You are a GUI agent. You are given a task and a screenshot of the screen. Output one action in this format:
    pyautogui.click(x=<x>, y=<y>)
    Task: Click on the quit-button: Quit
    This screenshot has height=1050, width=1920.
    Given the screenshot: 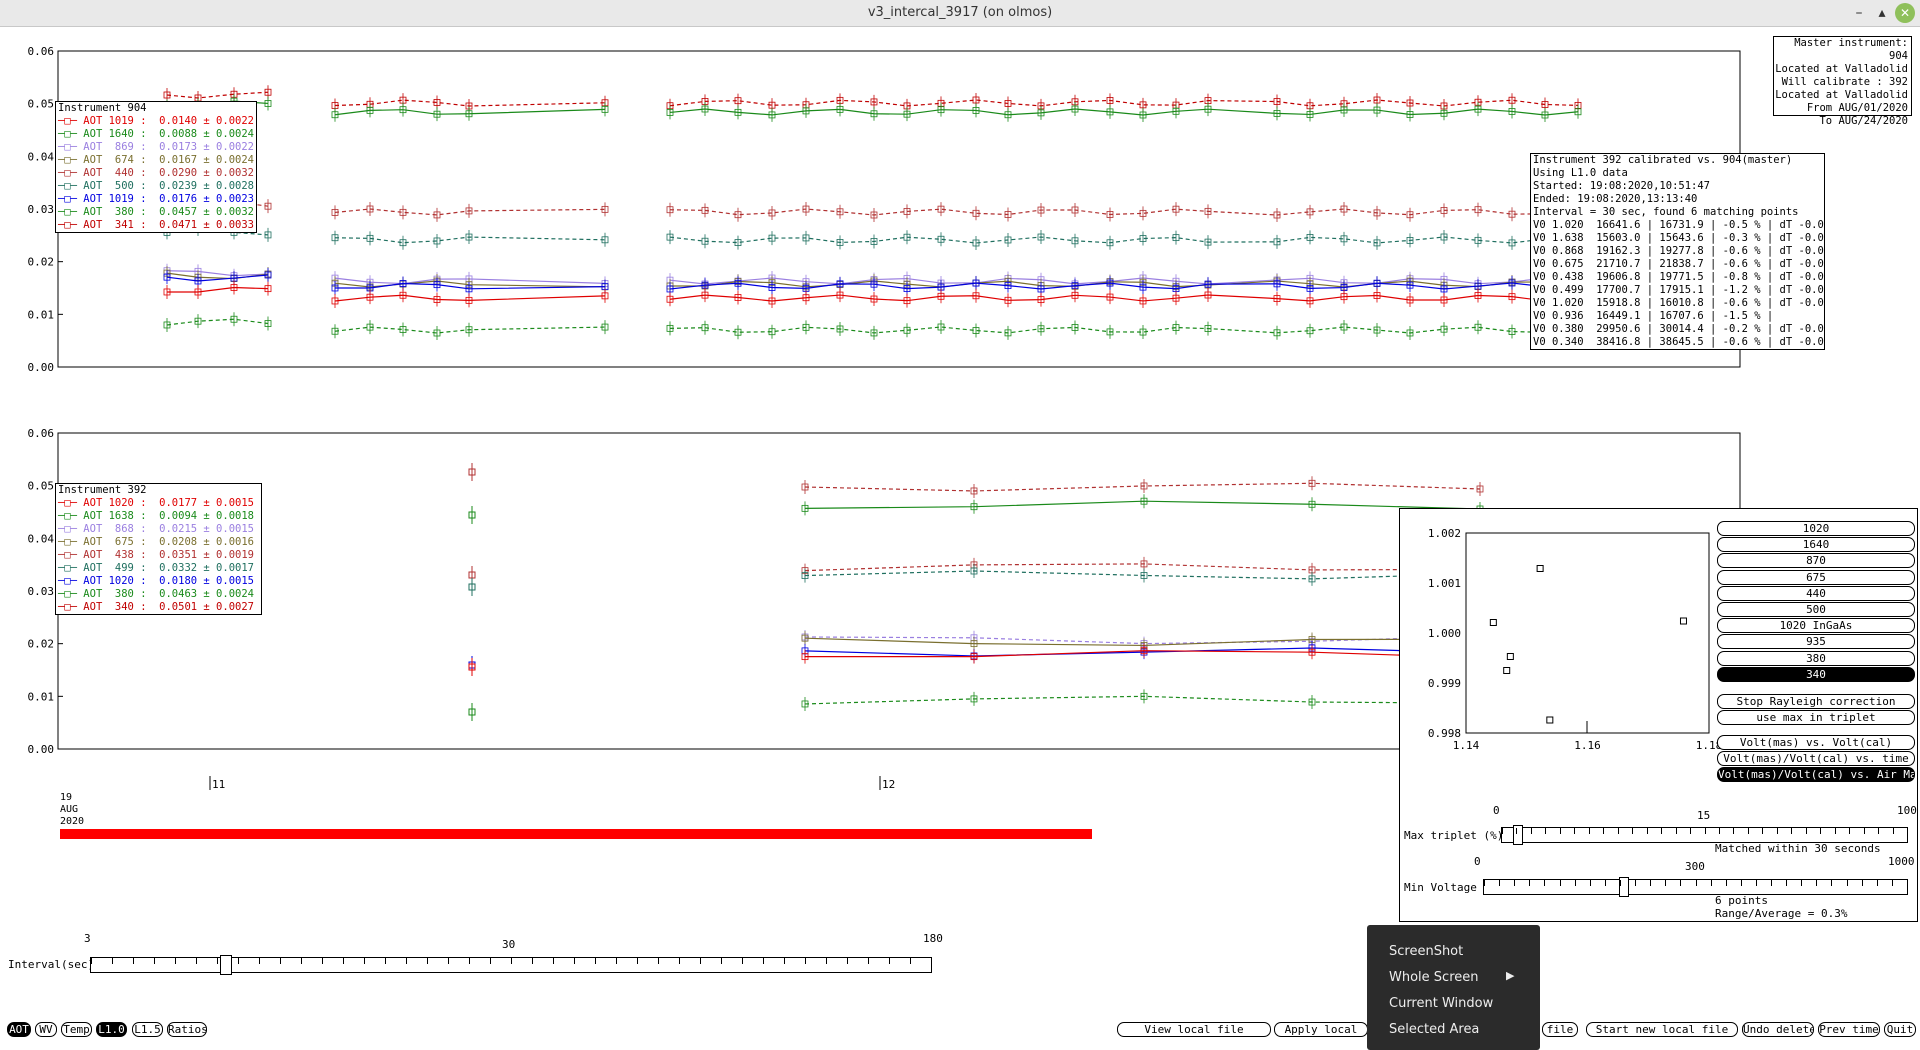 What is the action you would take?
    pyautogui.click(x=1900, y=1029)
    